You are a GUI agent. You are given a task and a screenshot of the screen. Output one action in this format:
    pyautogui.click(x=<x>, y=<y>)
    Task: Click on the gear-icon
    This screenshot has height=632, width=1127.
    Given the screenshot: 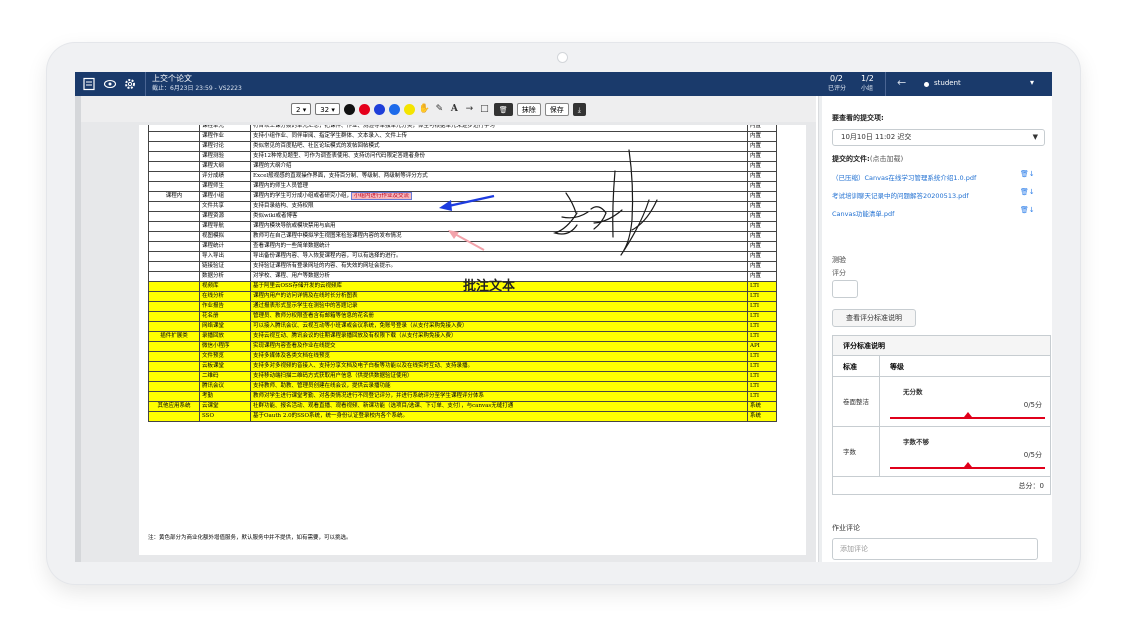 What is the action you would take?
    pyautogui.click(x=130, y=84)
    